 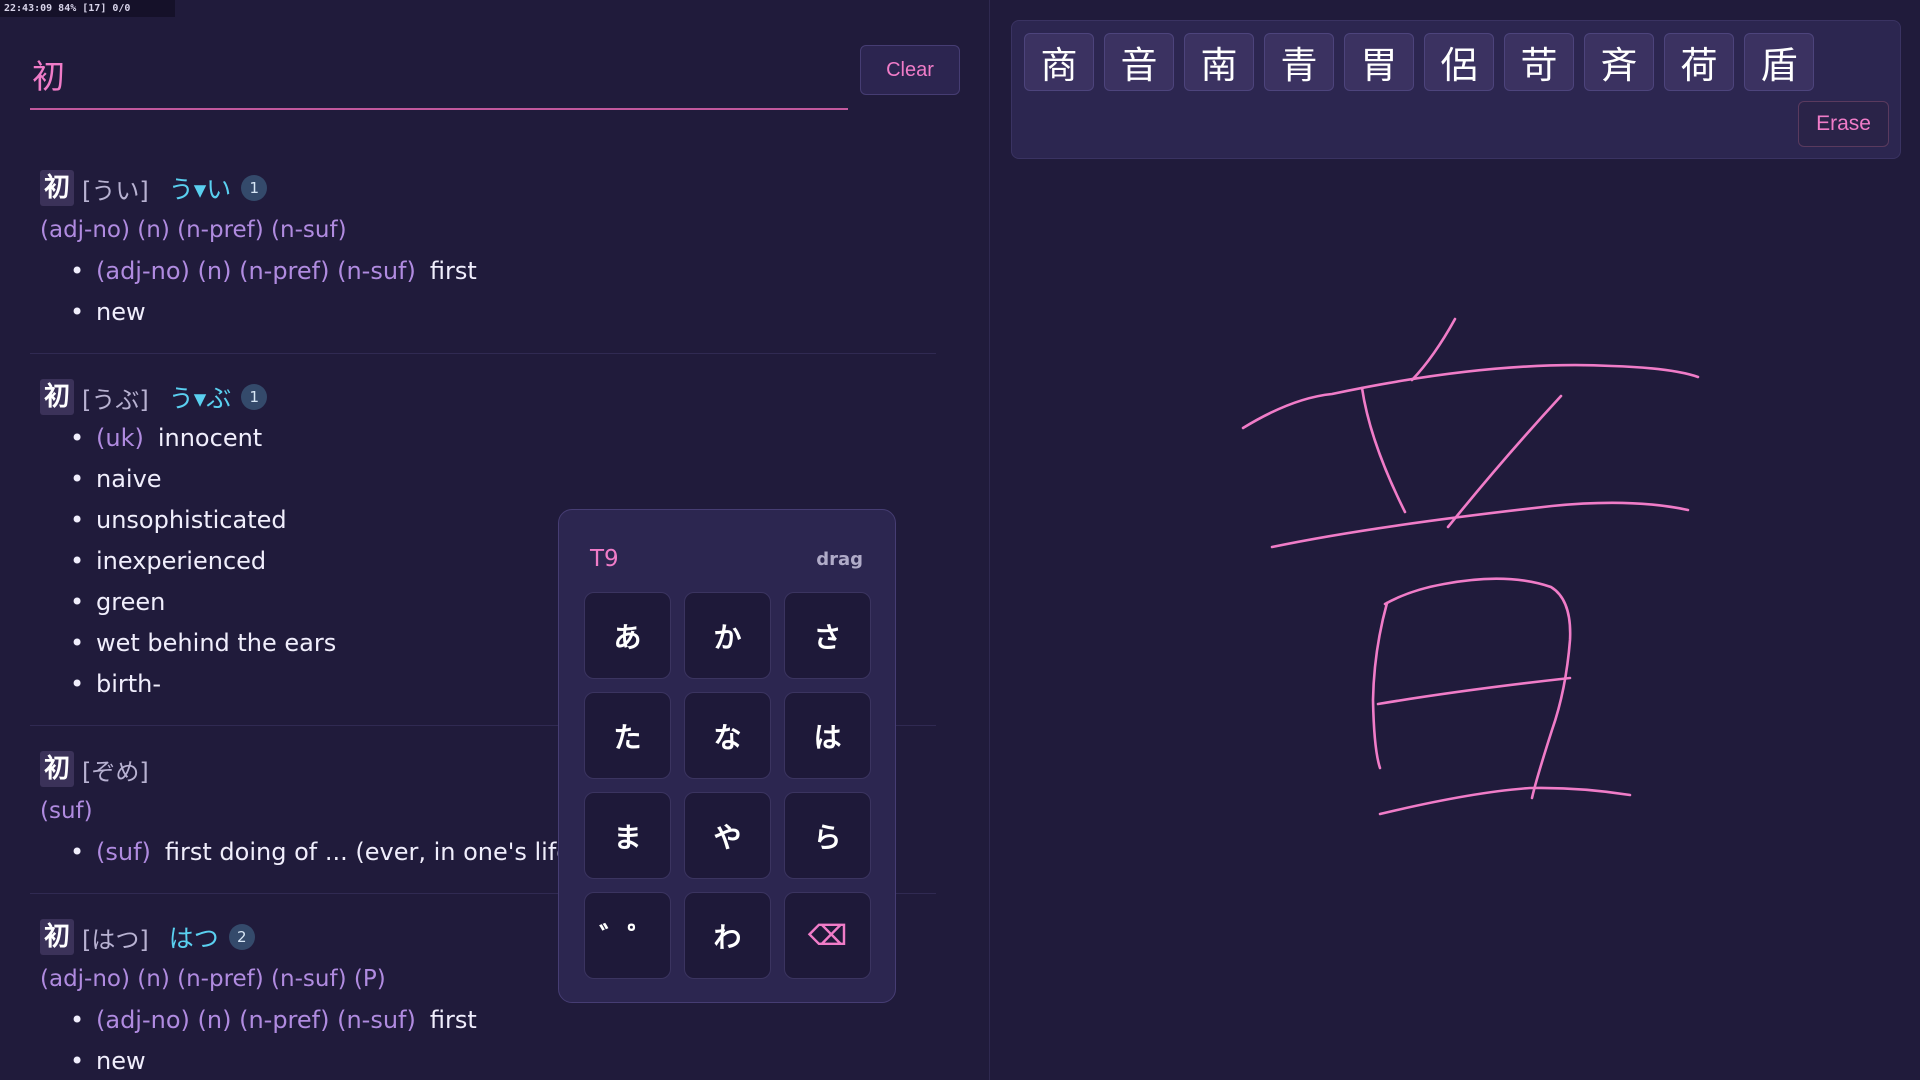 I want to click on entry-kana: はつ, so click(x=193, y=938).